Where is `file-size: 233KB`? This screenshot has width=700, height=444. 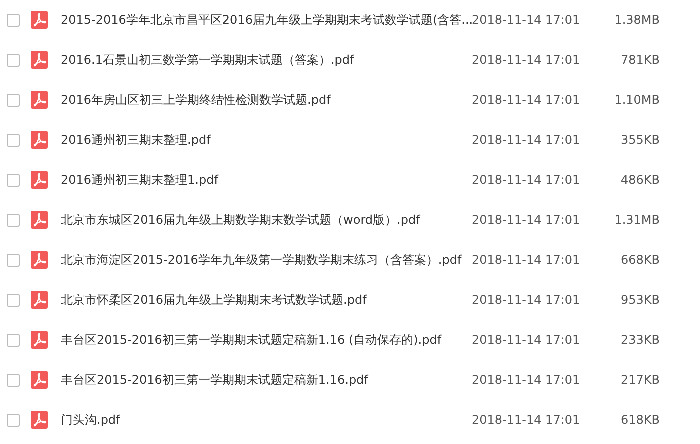 file-size: 233KB is located at coordinates (640, 340).